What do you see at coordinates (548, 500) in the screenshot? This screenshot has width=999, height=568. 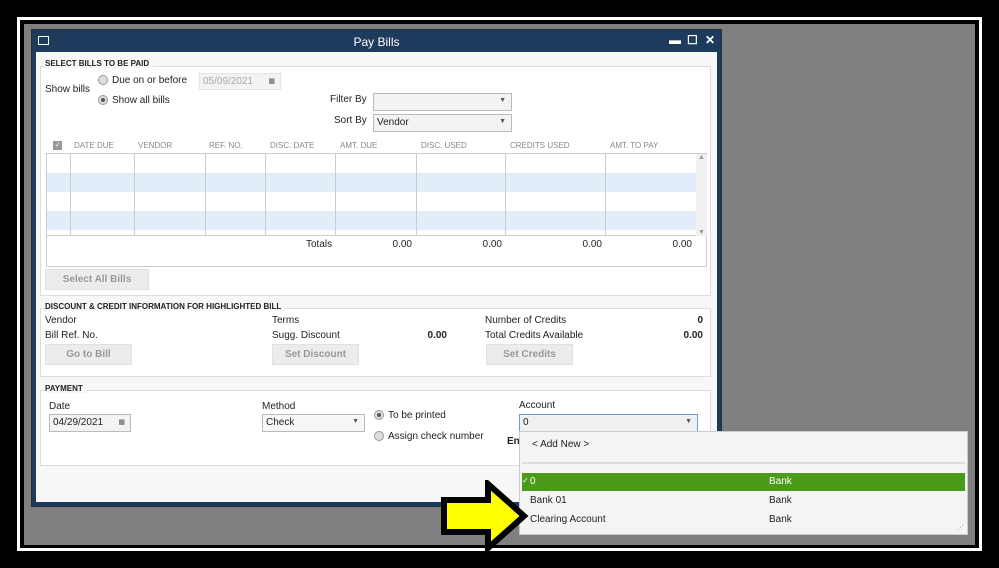 I see `account-name: Bank 01` at bounding box center [548, 500].